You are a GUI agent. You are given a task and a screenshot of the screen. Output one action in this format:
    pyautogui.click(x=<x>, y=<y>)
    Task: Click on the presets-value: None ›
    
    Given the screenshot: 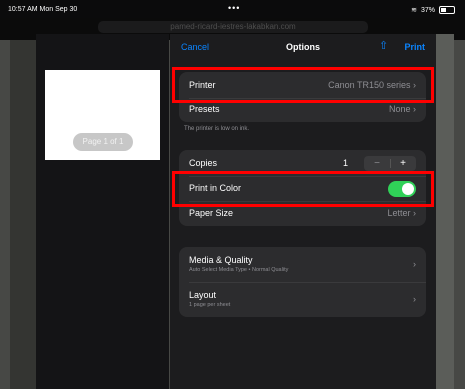 What is the action you would take?
    pyautogui.click(x=402, y=109)
    